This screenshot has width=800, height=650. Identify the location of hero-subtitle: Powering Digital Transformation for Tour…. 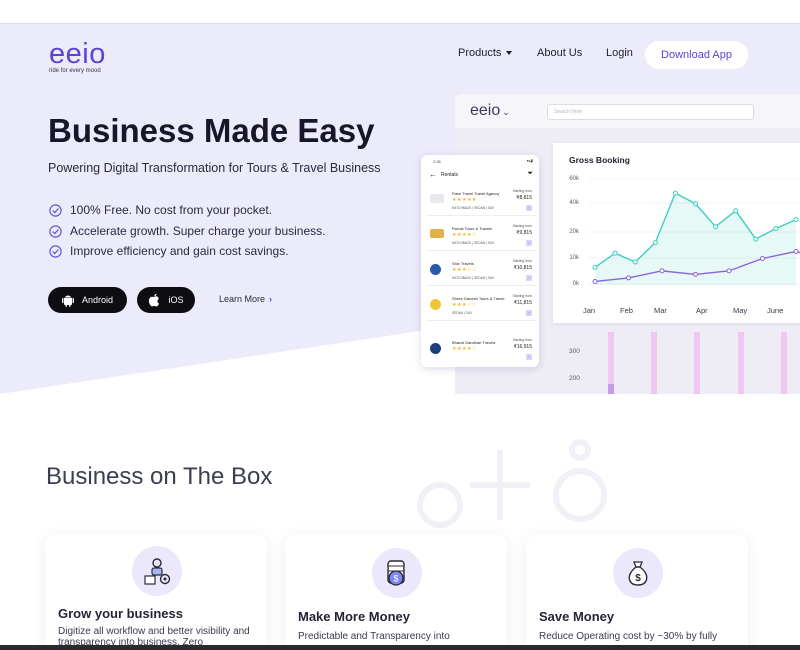
(214, 168).